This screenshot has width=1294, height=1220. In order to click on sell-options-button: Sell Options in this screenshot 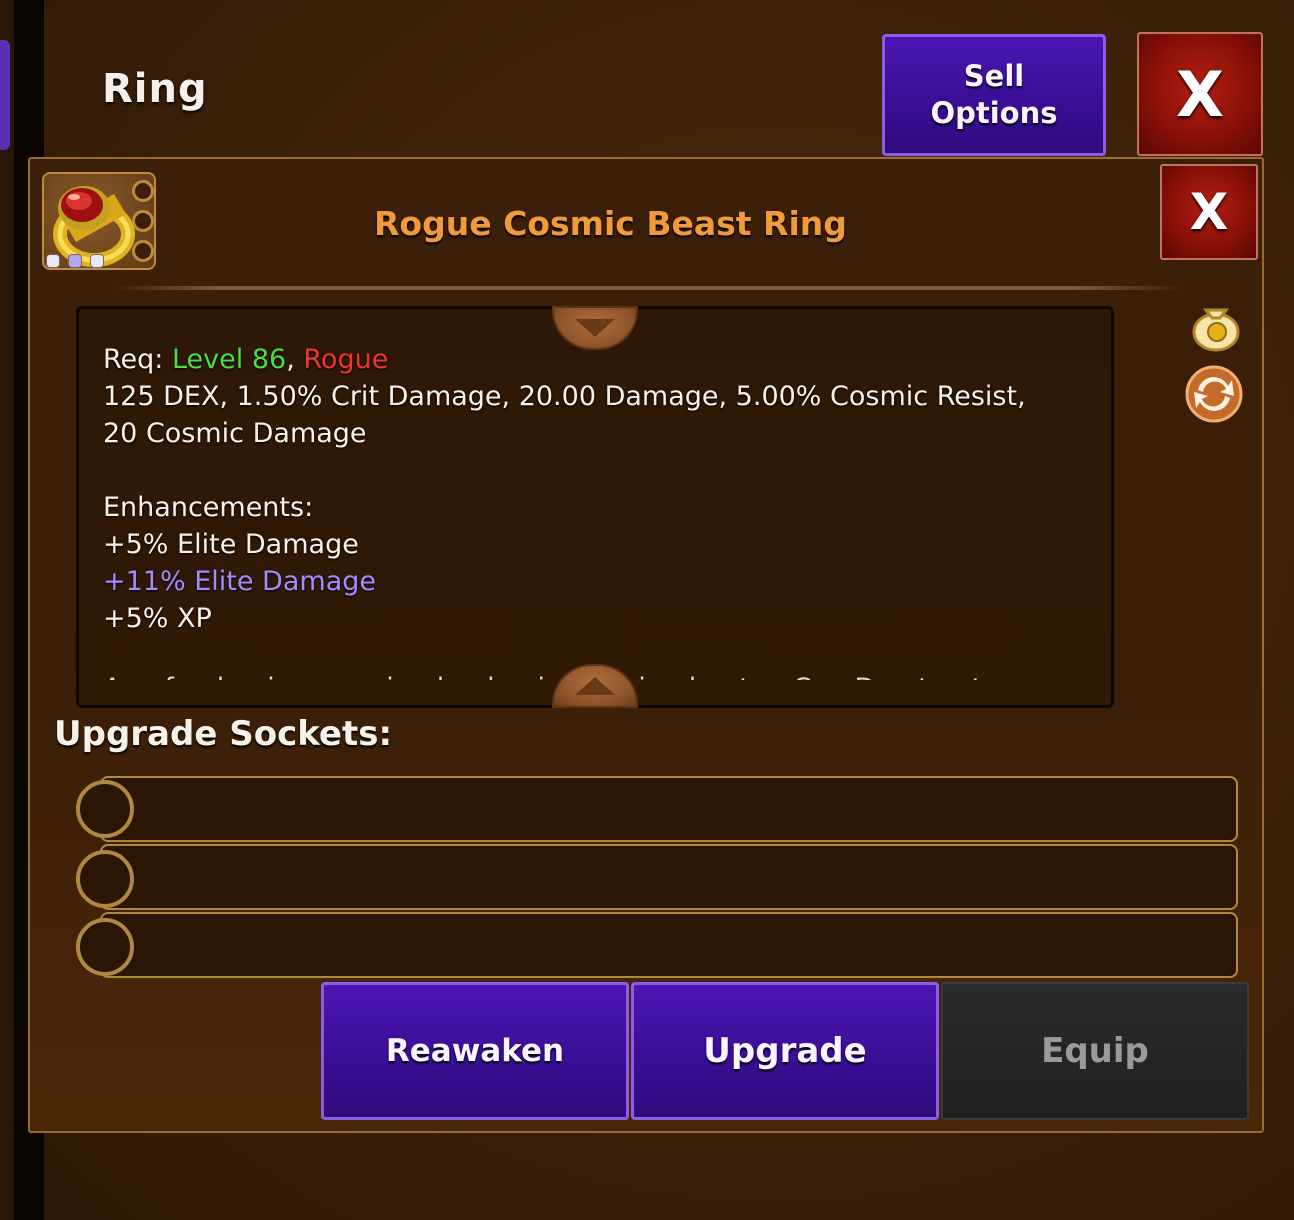, I will do `click(994, 95)`.